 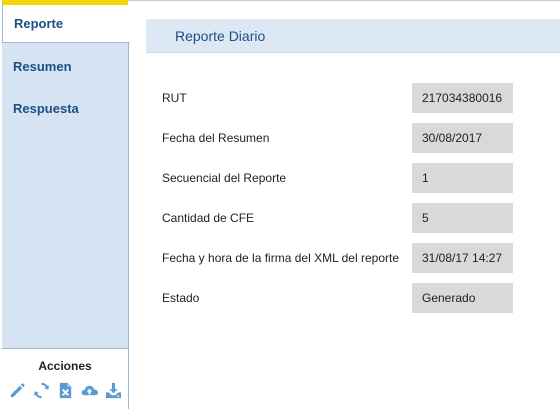 I want to click on field-label: RUT, so click(x=174, y=98).